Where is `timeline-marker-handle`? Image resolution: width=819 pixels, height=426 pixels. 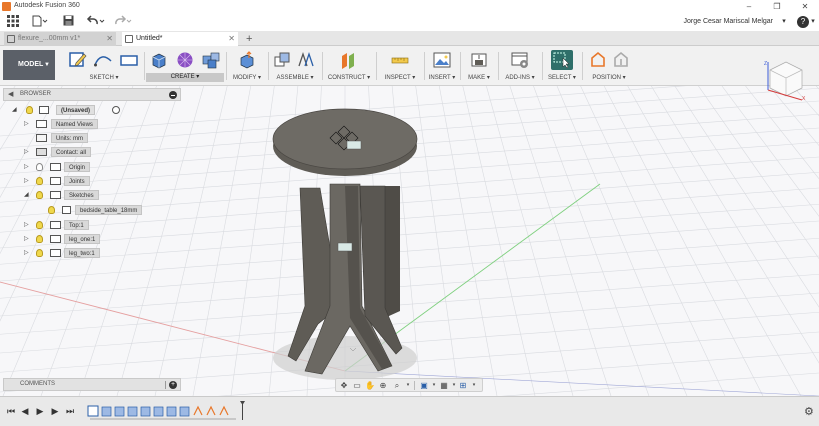 timeline-marker-handle is located at coordinates (242, 410).